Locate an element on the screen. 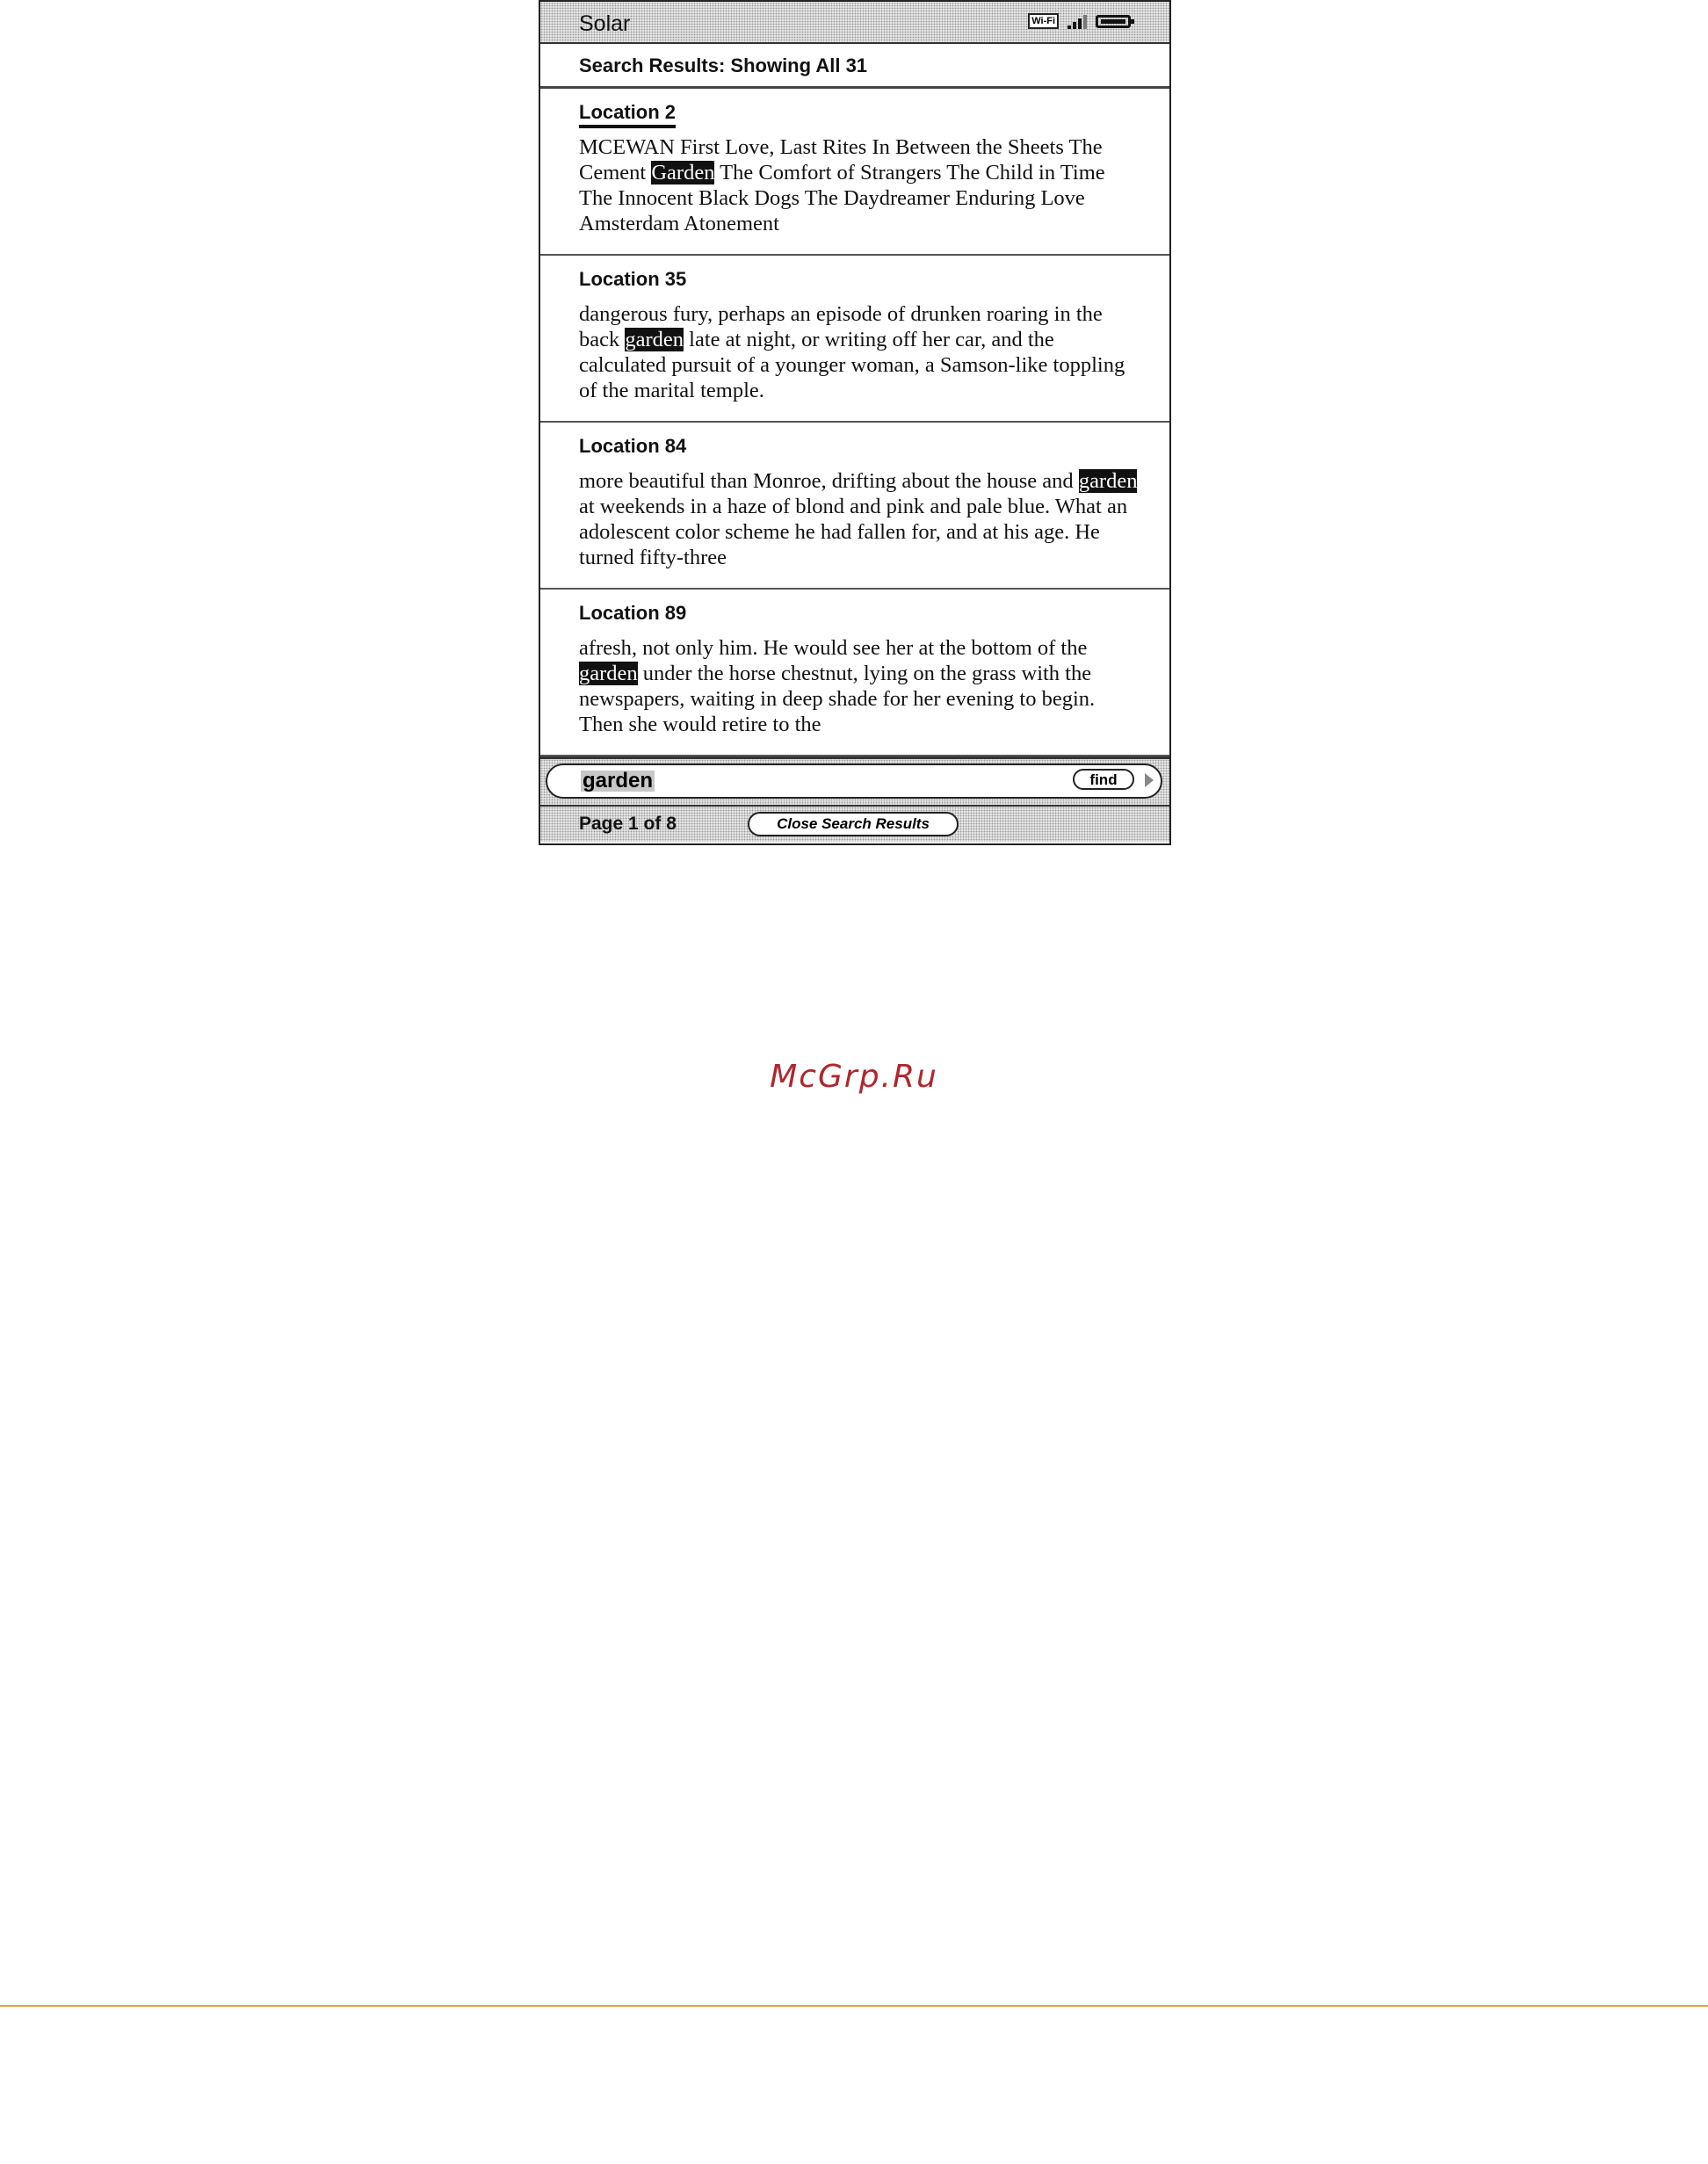  results-count-label: Search Results: Showing All 31 is located at coordinates (723, 65).